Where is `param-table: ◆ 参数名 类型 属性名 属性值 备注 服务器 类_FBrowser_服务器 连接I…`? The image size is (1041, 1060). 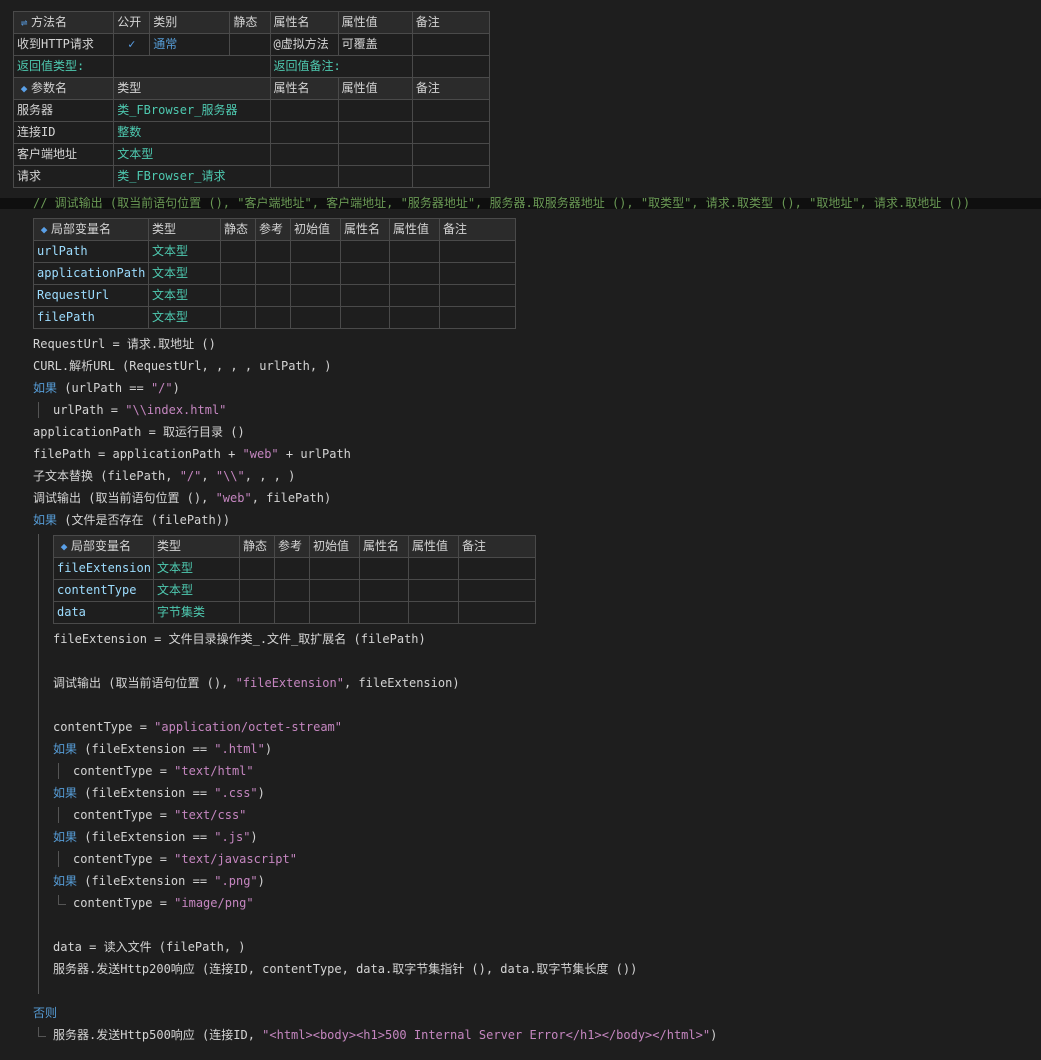
param-table: ◆ 参数名 类型 属性名 属性值 备注 服务器 类_FBrowser_服务器 连接I… is located at coordinates (251, 132).